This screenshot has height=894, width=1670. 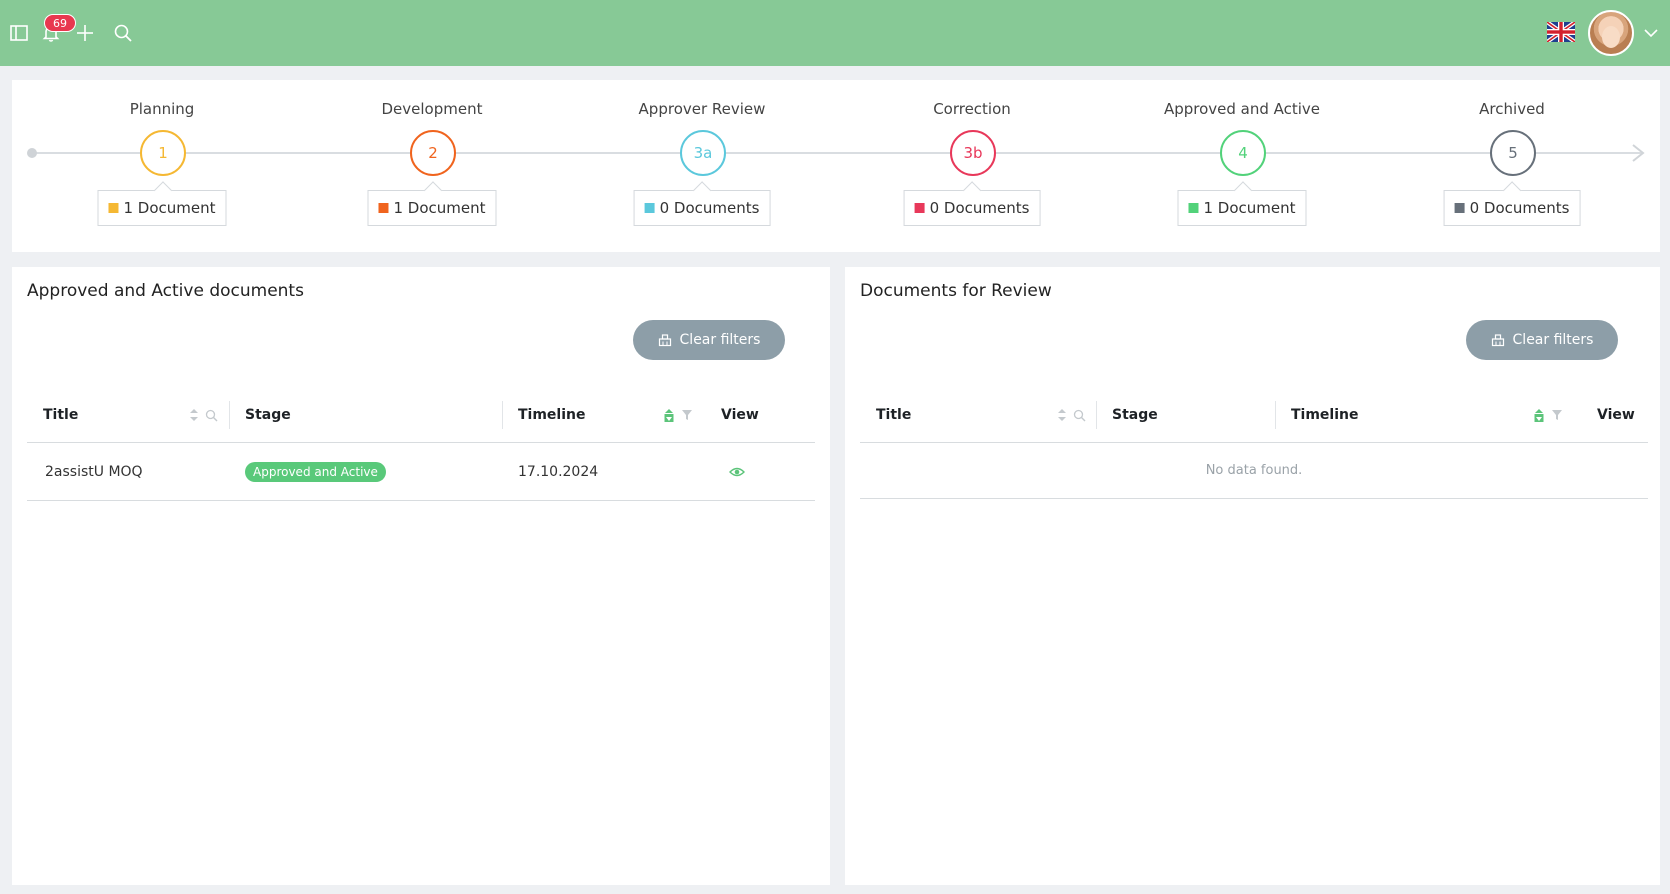 I want to click on sidebar-toggle-icon, so click(x=19, y=33).